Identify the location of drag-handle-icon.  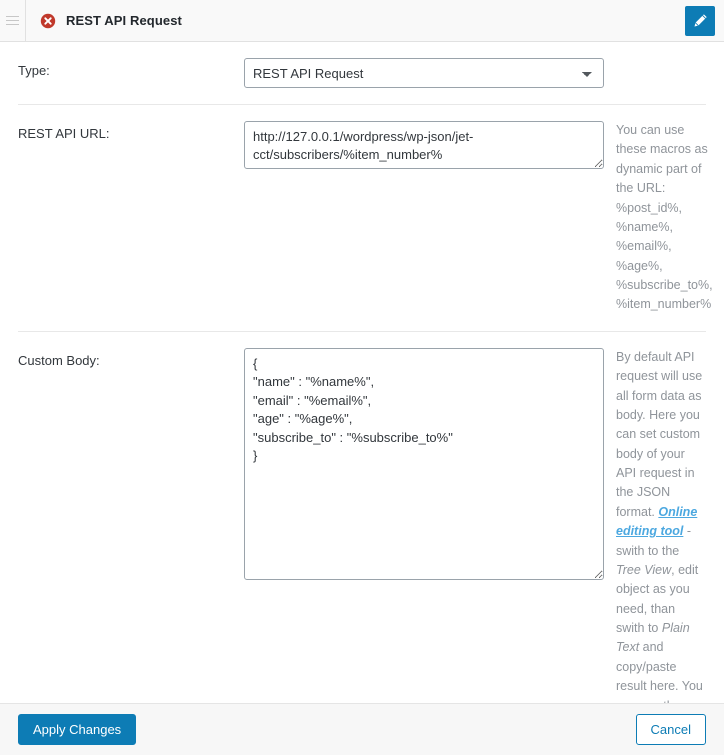
(13, 20).